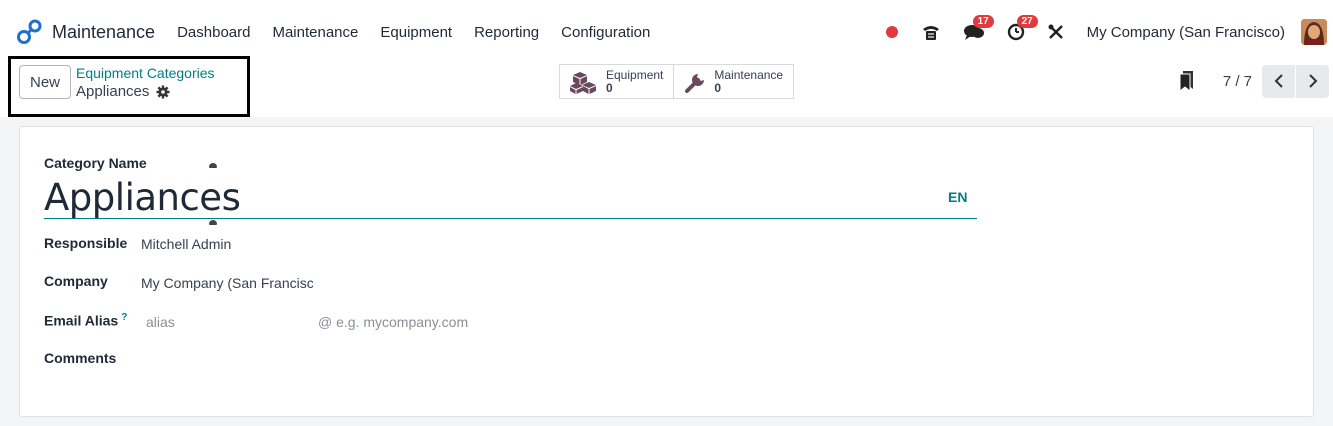 The image size is (1333, 426). Describe the element at coordinates (104, 31) in the screenshot. I see `app-name: Maintenance` at that location.